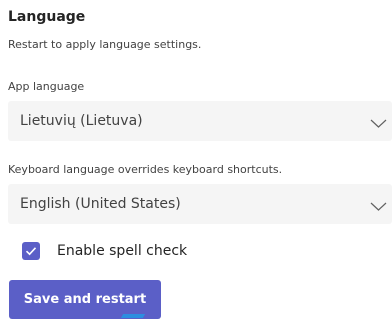 The height and width of the screenshot is (320, 392). I want to click on keyboard-language-selected-value: English (United States), so click(100, 204).